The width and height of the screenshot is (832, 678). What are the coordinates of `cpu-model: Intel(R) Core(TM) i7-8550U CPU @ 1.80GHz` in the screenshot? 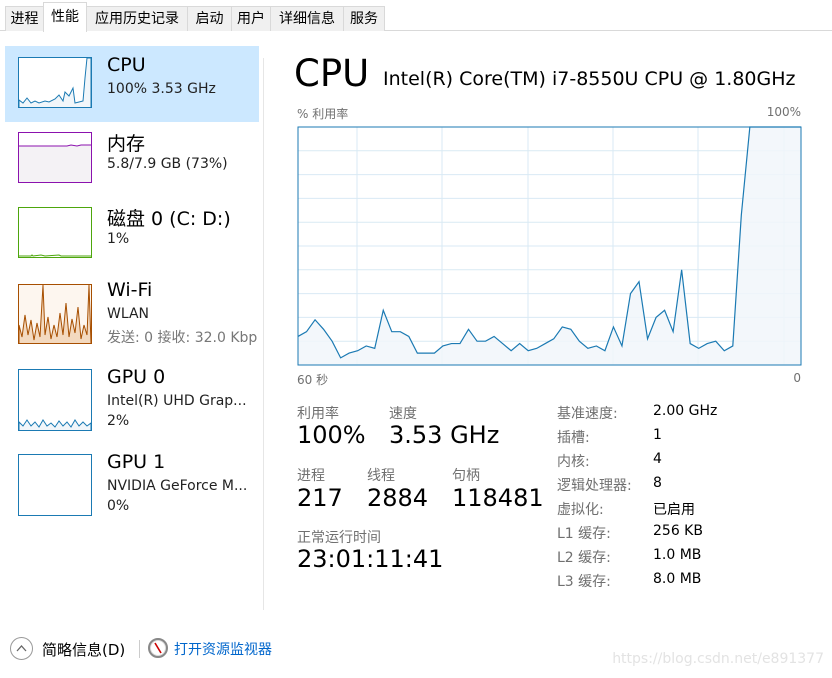 It's located at (589, 79).